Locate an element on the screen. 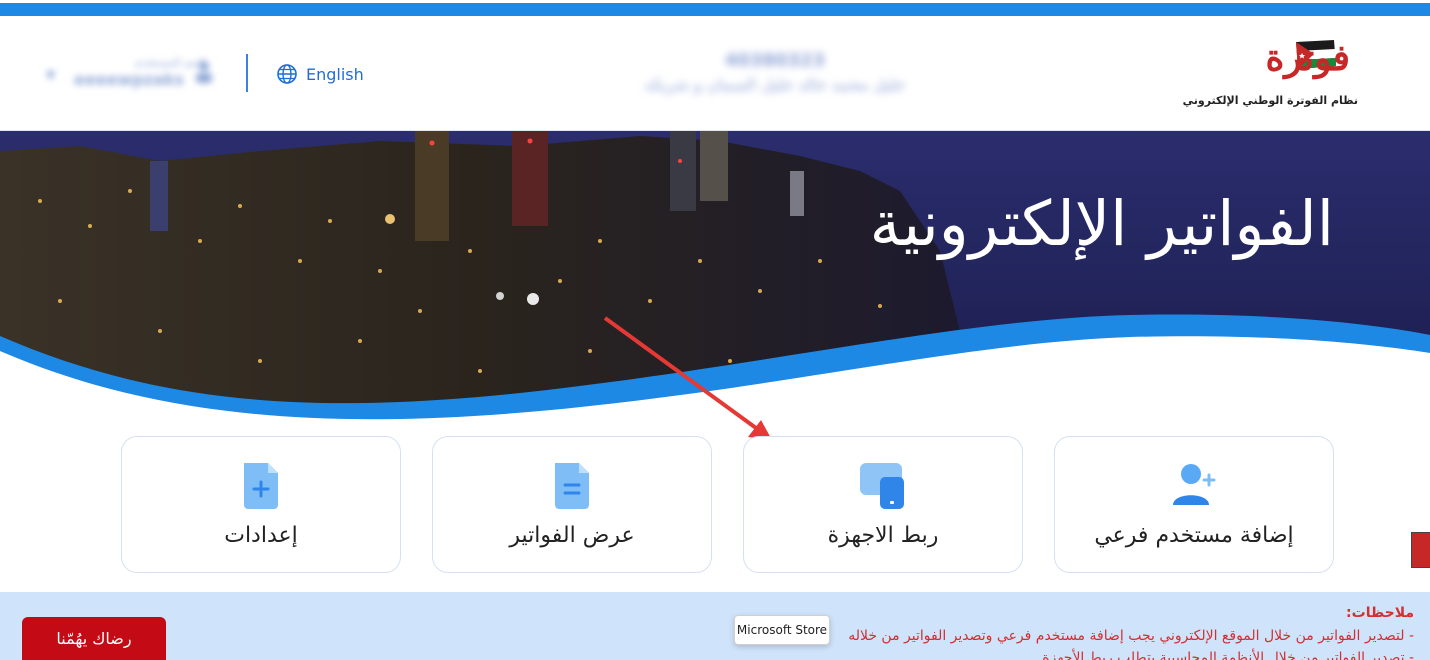  company-name: خليل محمد خالد خليل السمان و شريكه is located at coordinates (775, 84).